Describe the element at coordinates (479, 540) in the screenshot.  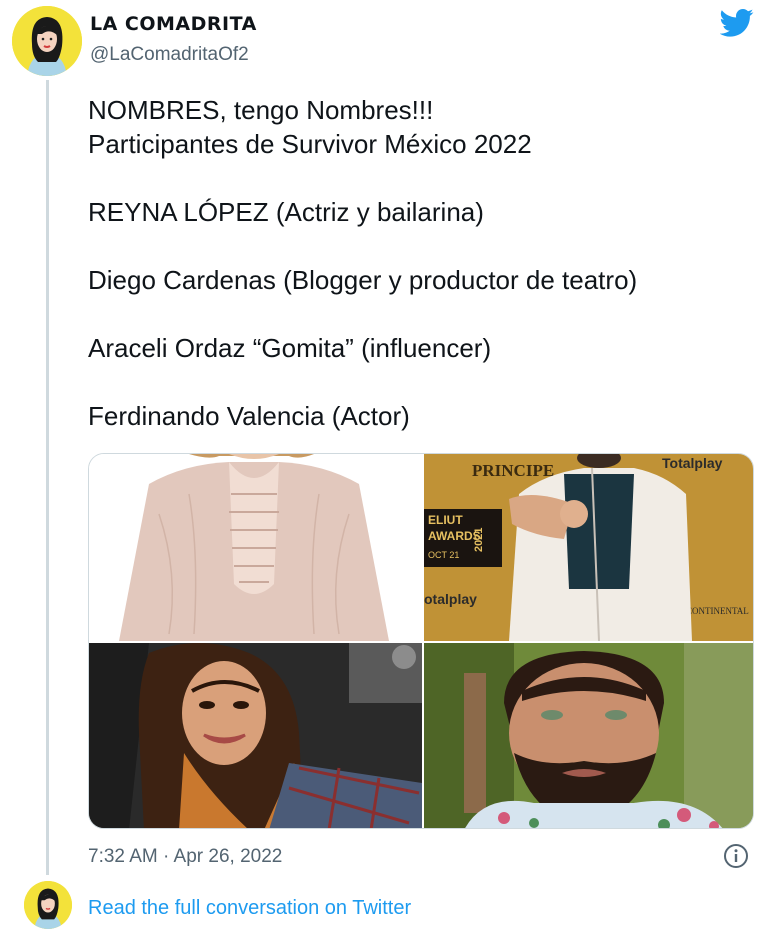
I see `year-text: 2021` at that location.